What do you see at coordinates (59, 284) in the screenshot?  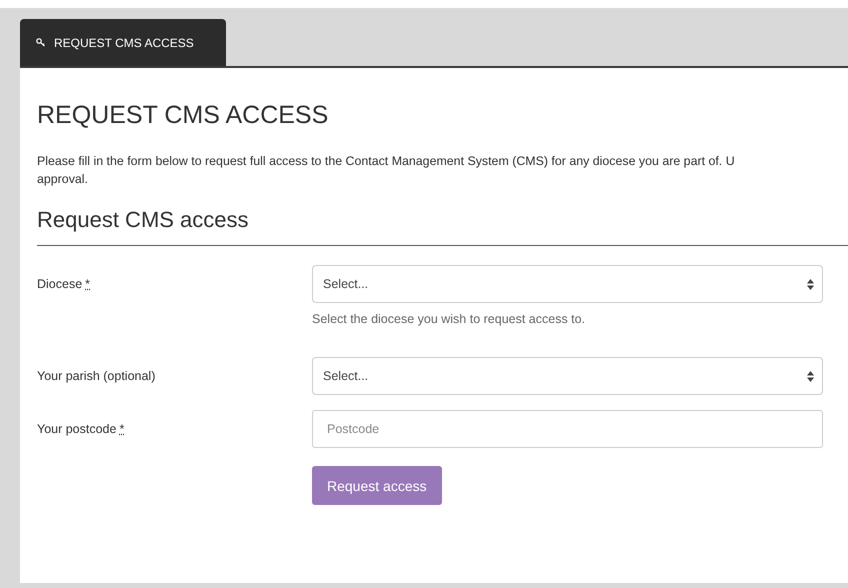 I see `field-label: Diocese` at bounding box center [59, 284].